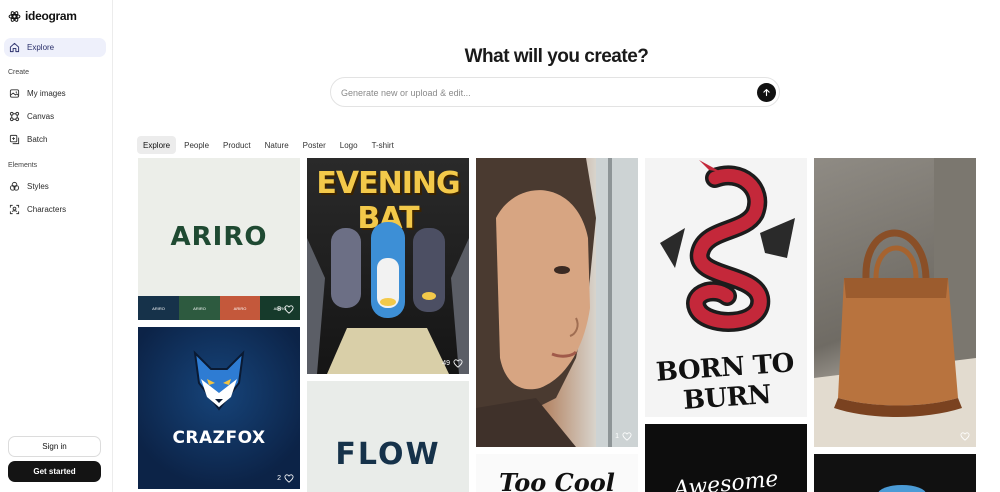 Image resolution: width=1000 pixels, height=492 pixels. Describe the element at coordinates (557, 480) in the screenshot. I see `card-poster-title: Too Cool` at that location.